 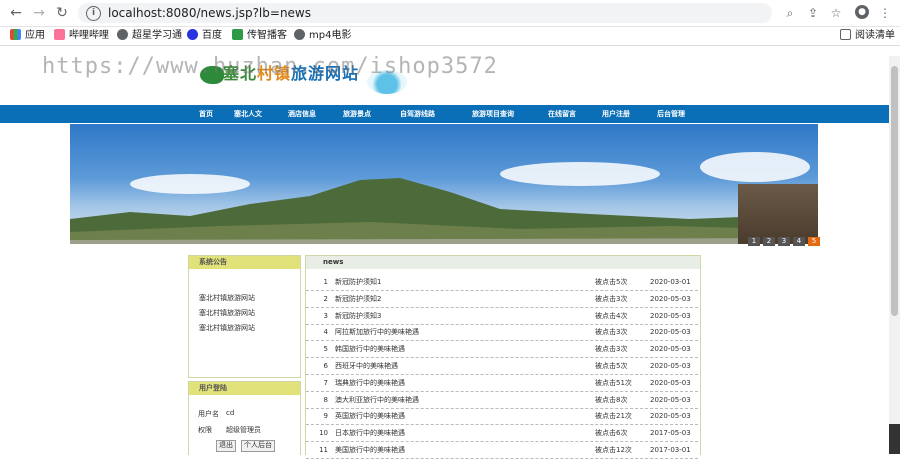 I want to click on nav-culture: 塞北人文, so click(x=248, y=114).